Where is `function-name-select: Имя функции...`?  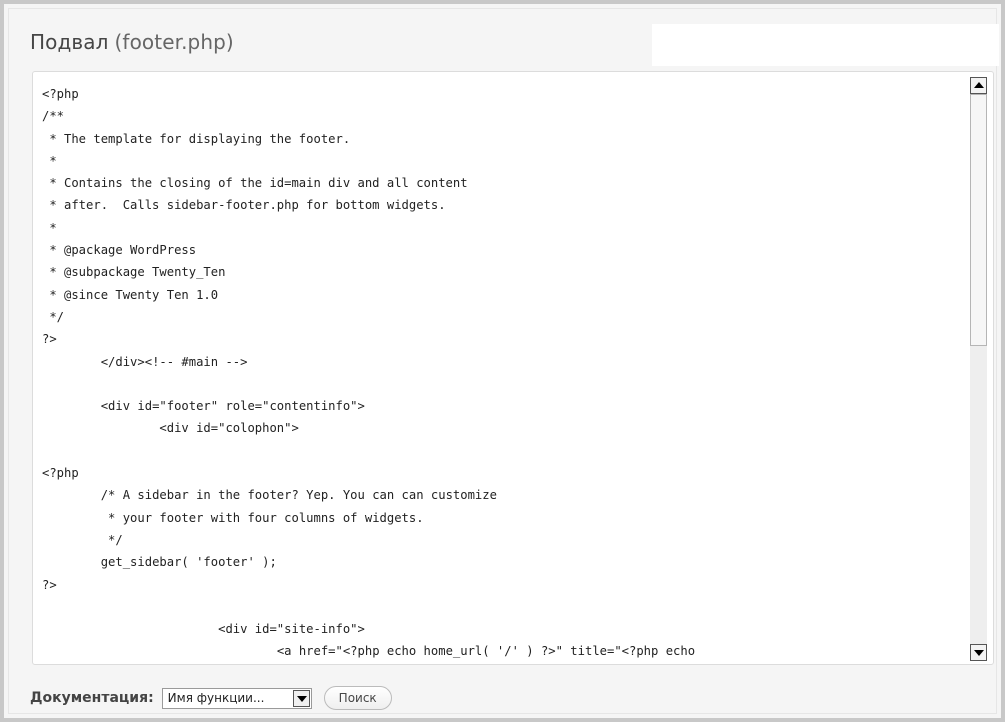
function-name-select: Имя функции... is located at coordinates (236, 698).